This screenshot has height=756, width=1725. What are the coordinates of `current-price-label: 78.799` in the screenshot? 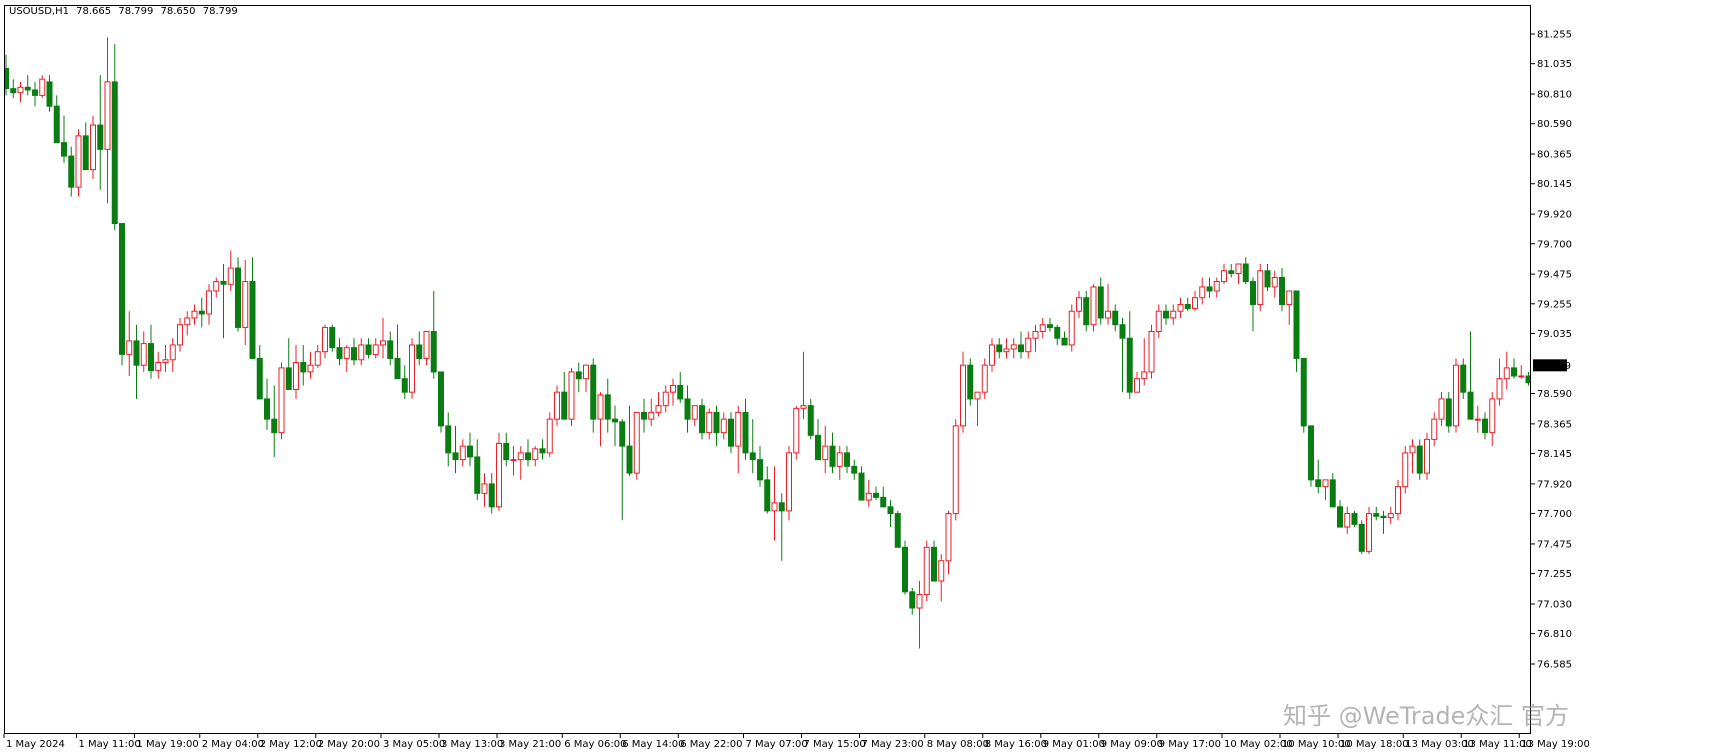 It's located at (1553, 366).